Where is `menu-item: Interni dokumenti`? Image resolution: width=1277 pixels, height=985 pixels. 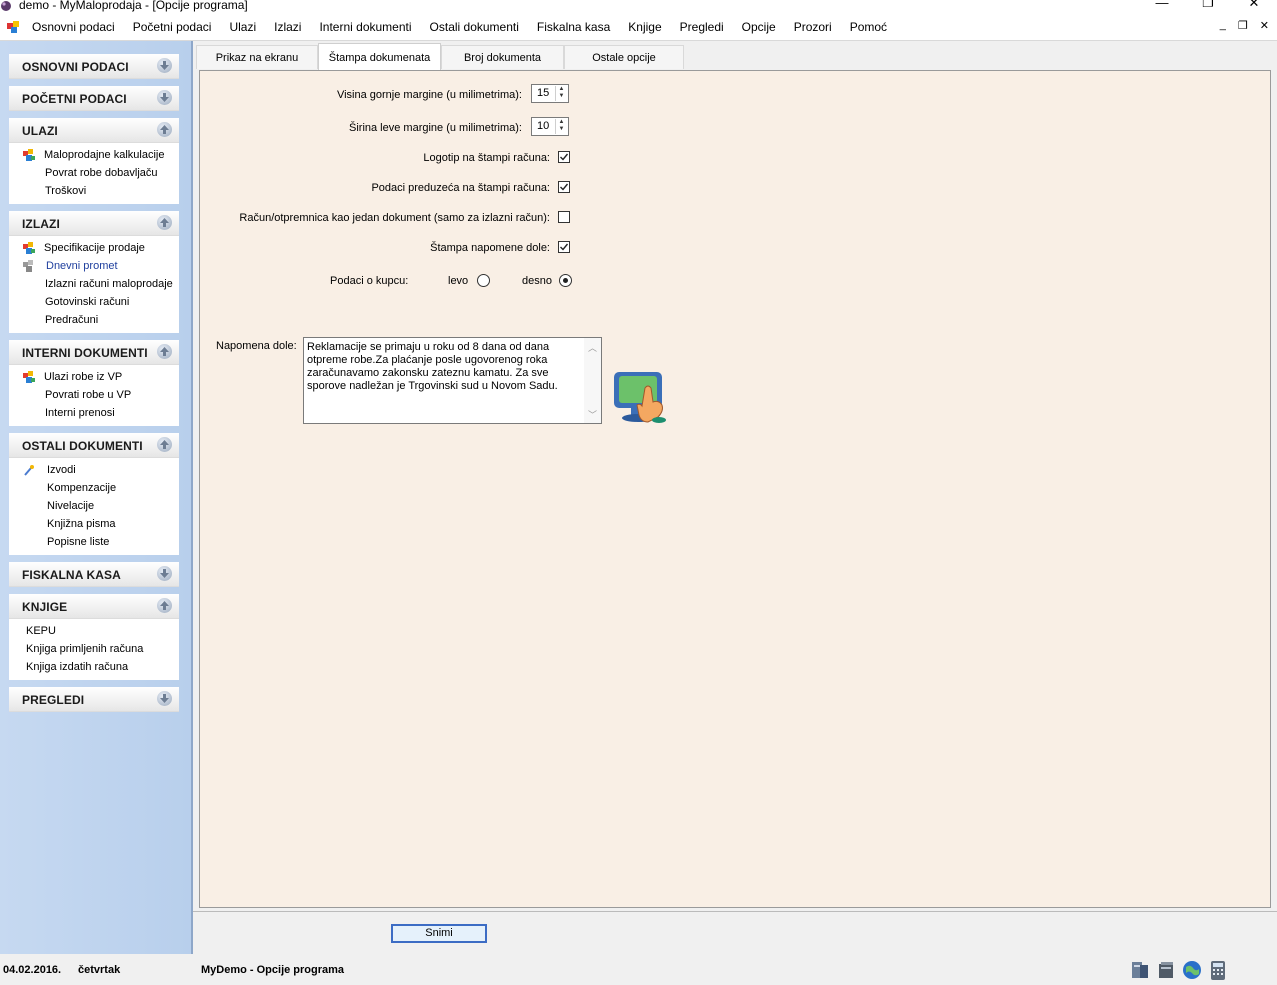 menu-item: Interni dokumenti is located at coordinates (365, 27).